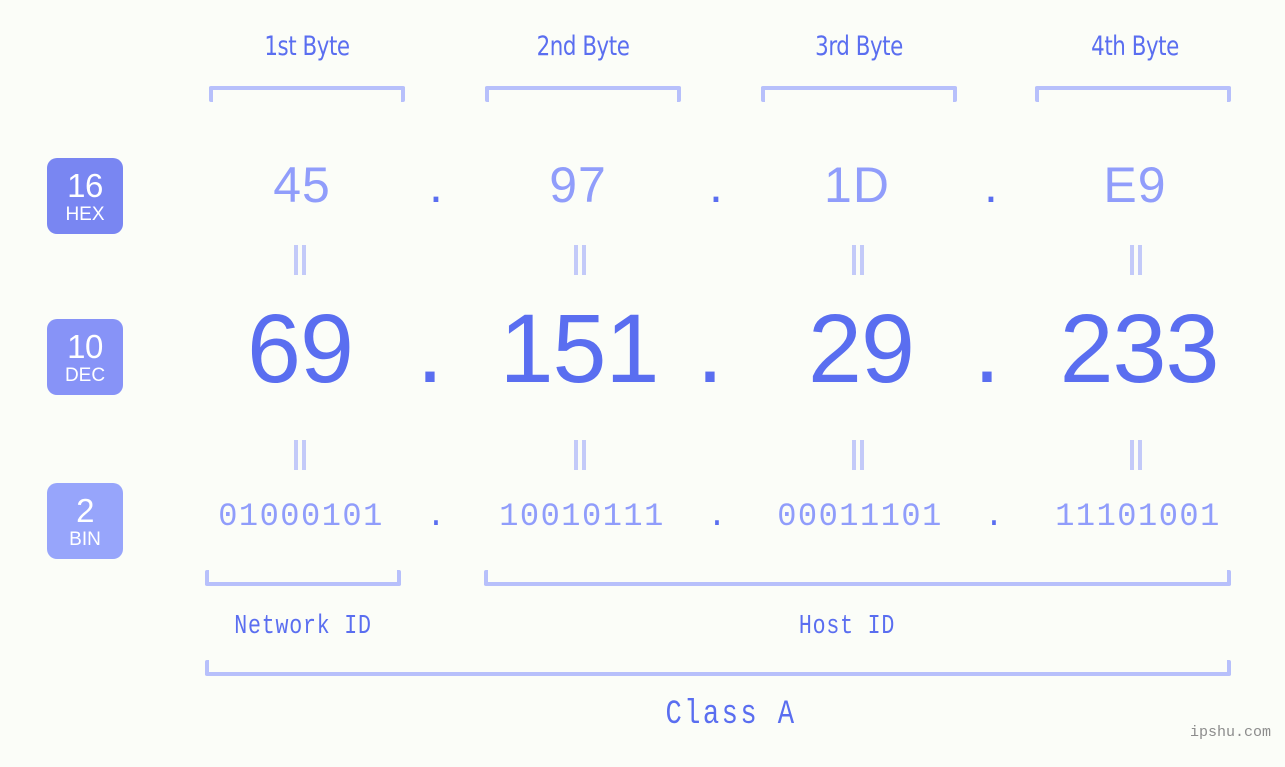 The image size is (1285, 767). I want to click on hex-byte-4: E9, so click(1135, 185).